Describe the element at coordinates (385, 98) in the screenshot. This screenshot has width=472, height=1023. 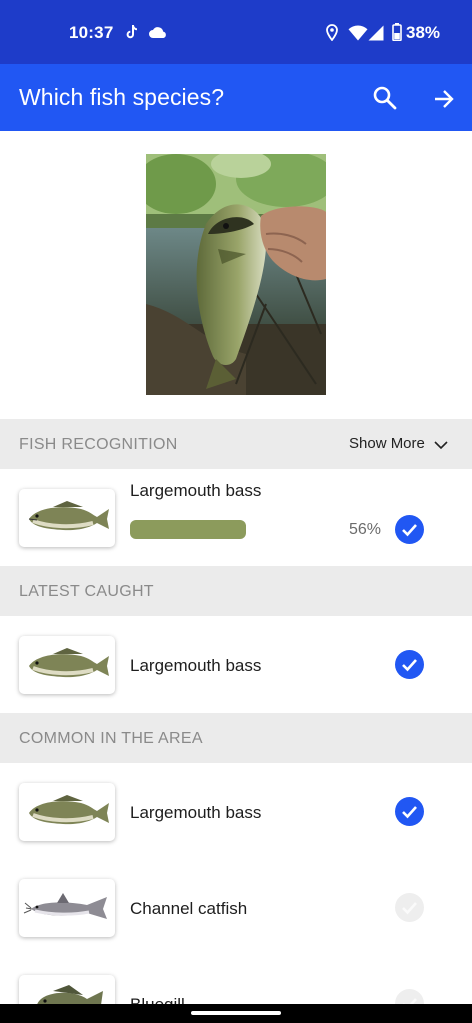
I see `search-icon` at that location.